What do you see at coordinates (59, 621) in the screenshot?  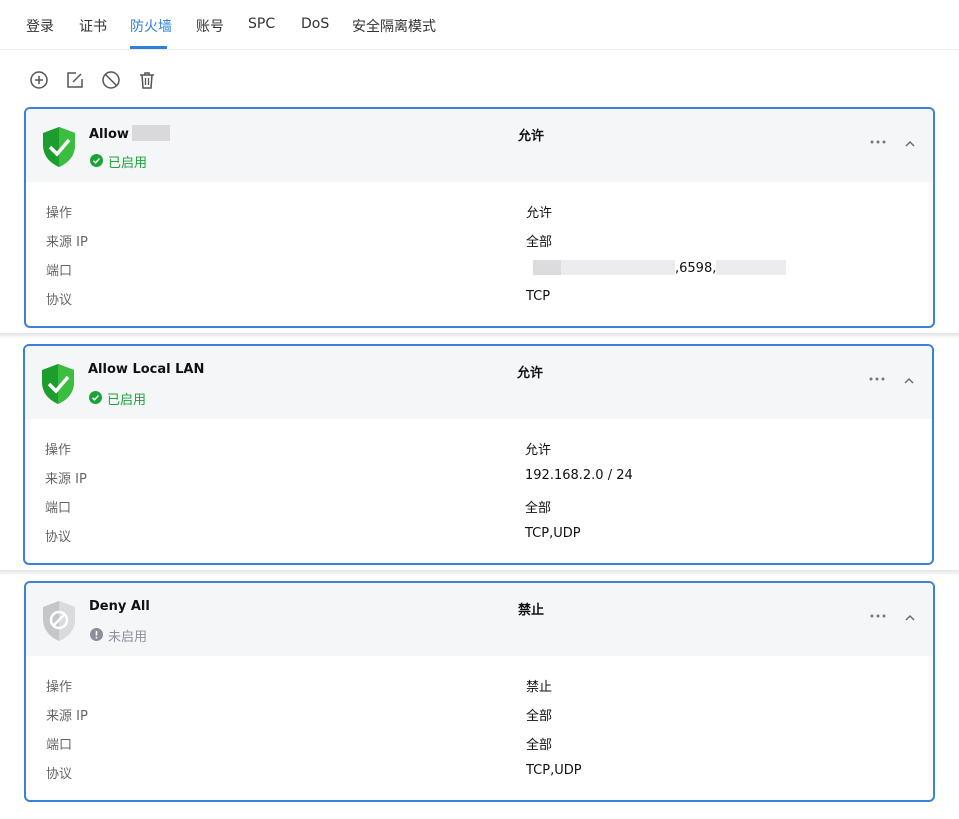 I see `shield-blocked-icon` at bounding box center [59, 621].